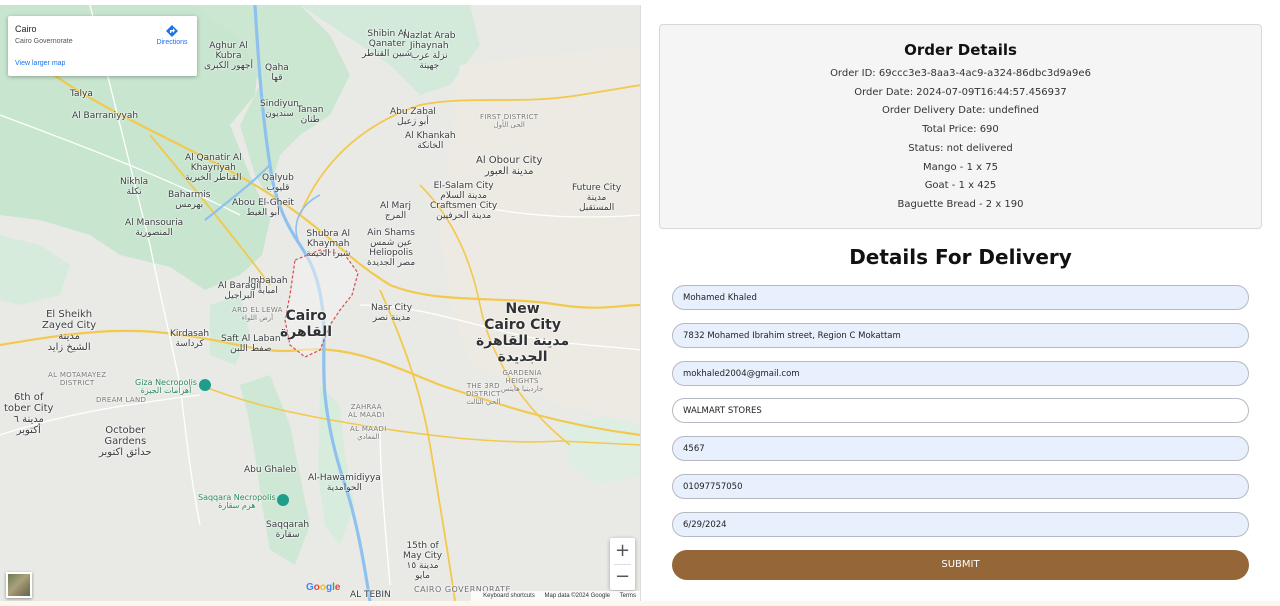  What do you see at coordinates (960, 50) in the screenshot?
I see `order-details-title: Order Details` at bounding box center [960, 50].